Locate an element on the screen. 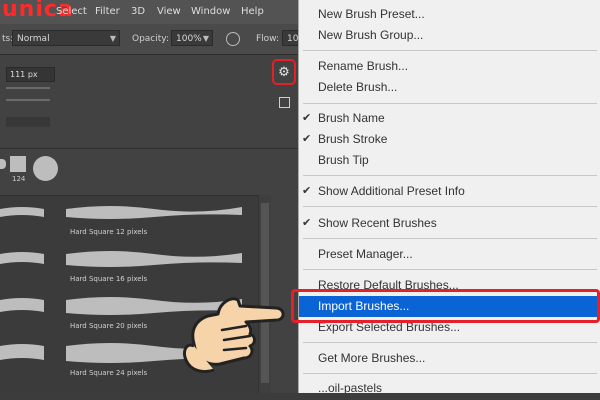 This screenshot has width=600, height=400. blend-mode-value: Normal is located at coordinates (33, 39).